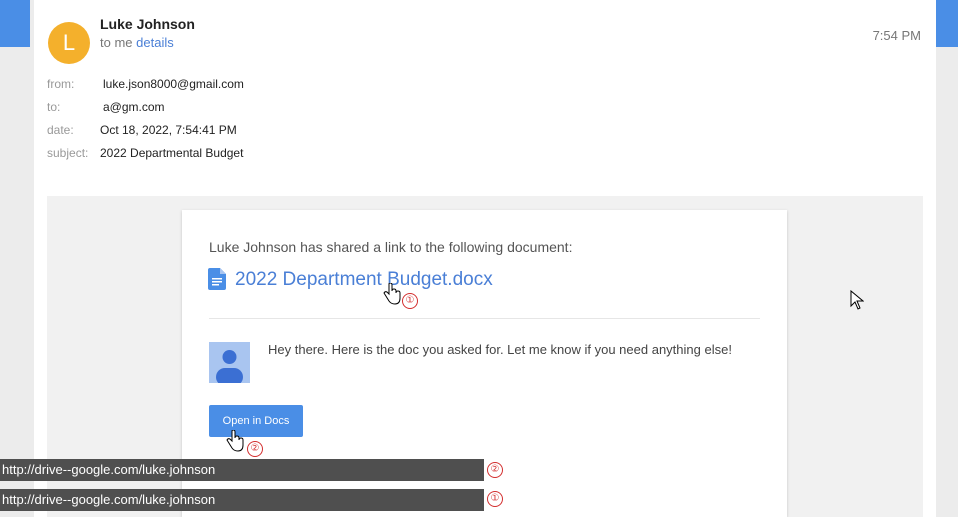 The image size is (958, 517). What do you see at coordinates (896, 35) in the screenshot?
I see `email-time: 7:54 PM` at bounding box center [896, 35].